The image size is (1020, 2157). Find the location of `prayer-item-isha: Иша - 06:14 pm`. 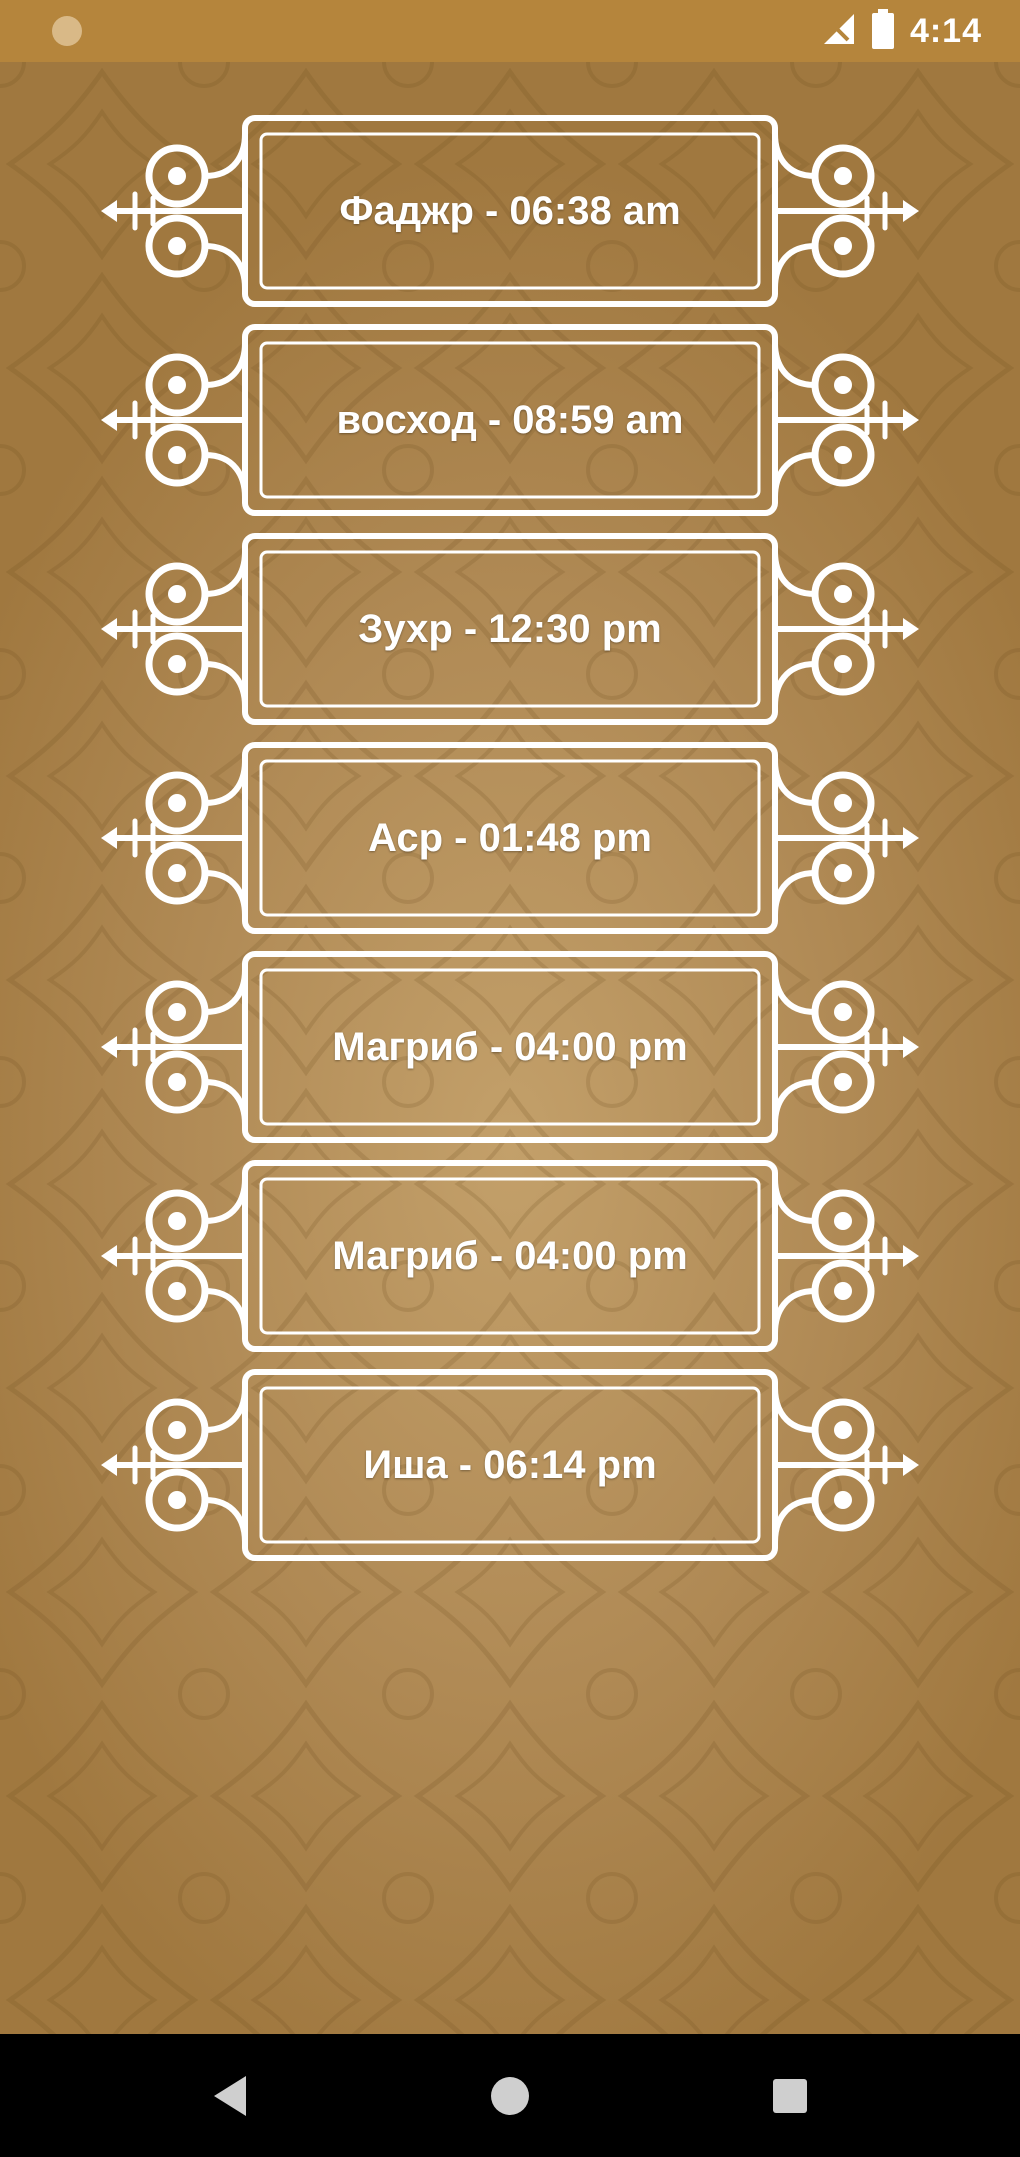

prayer-item-isha: Иша - 06:14 pm is located at coordinates (510, 1465).